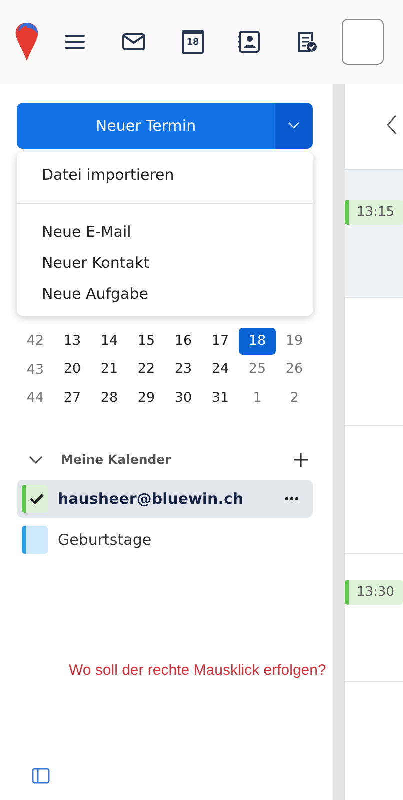 The width and height of the screenshot is (403, 800). Describe the element at coordinates (257, 341) in the screenshot. I see `calendar-day: 18` at that location.